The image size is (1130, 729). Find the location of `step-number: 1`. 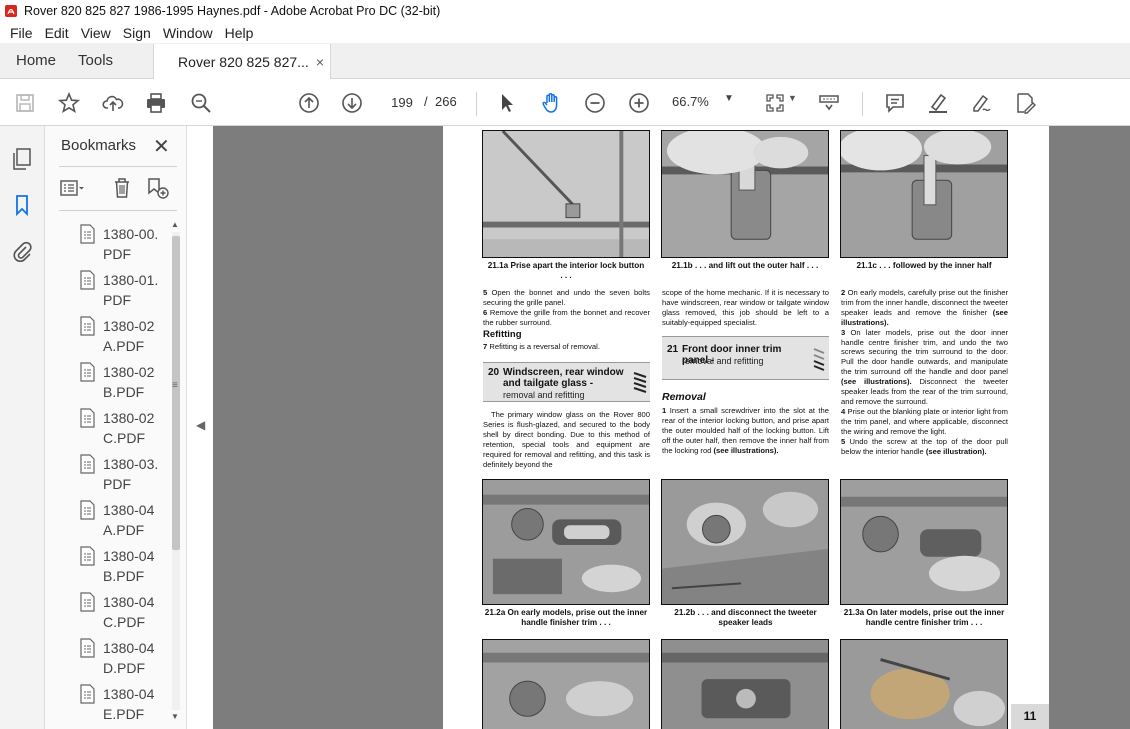

step-number: 1 is located at coordinates (664, 410).